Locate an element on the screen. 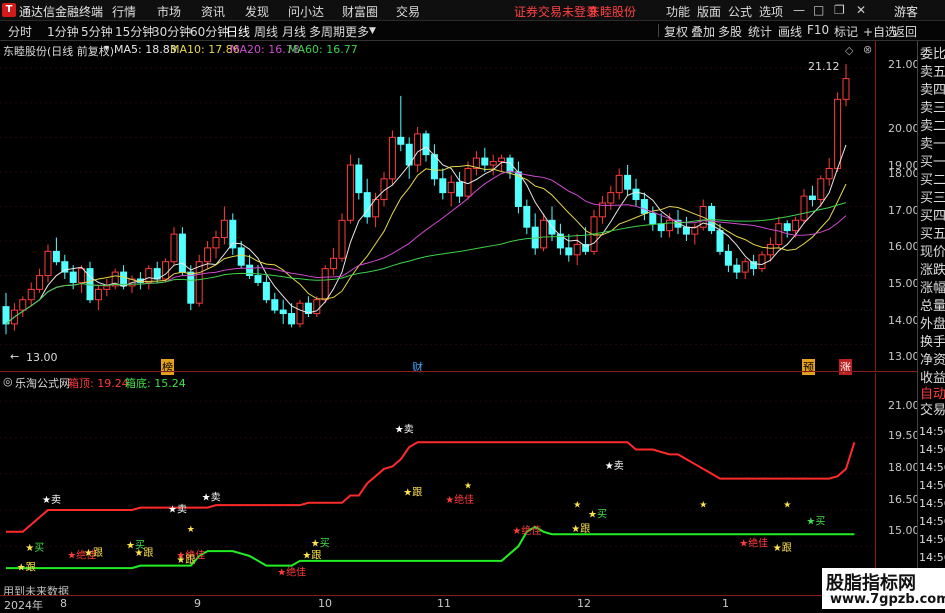 Image resolution: width=945 pixels, height=613 pixels. rp-item: 买四 is located at coordinates (932, 216).